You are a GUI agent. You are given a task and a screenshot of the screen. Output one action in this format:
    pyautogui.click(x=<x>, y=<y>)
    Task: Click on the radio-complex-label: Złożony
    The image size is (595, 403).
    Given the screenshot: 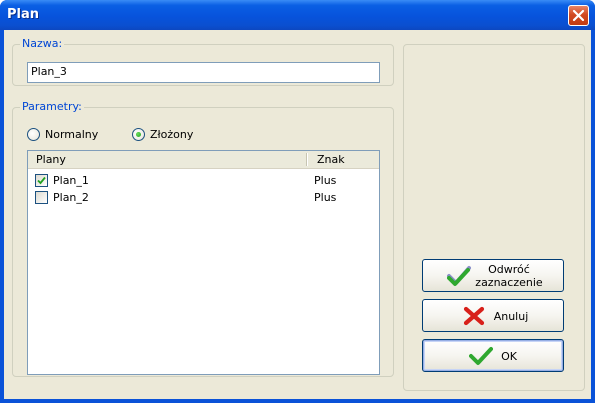 What is the action you would take?
    pyautogui.click(x=171, y=134)
    